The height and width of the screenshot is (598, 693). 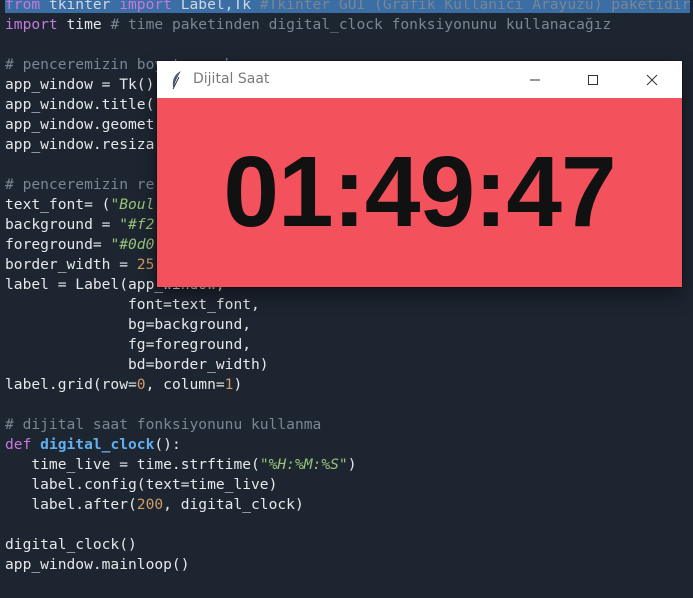 I want to click on code-token: label.grid(row=, so click(x=71, y=384).